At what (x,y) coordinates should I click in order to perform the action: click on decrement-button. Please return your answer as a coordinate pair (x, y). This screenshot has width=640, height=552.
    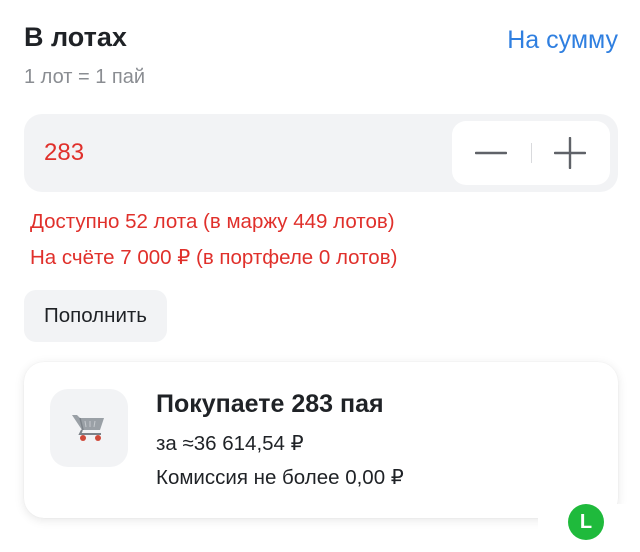
    Looking at the image, I should click on (491, 153).